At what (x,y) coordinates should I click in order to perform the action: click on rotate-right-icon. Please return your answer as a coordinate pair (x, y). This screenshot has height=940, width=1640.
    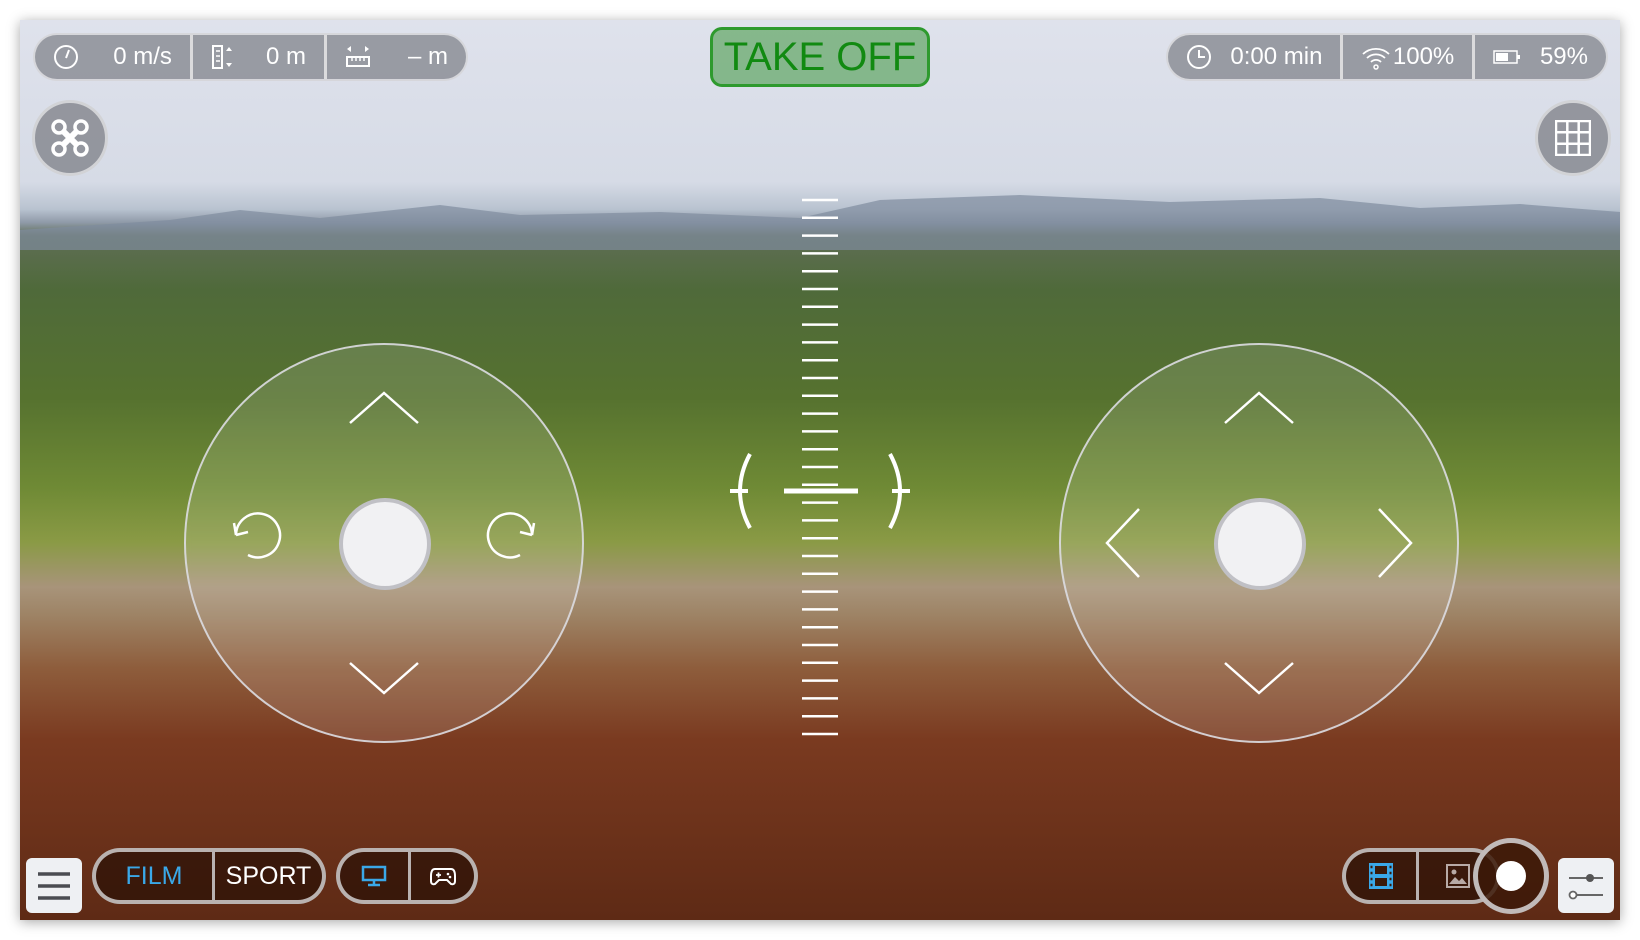
    Looking at the image, I should click on (511, 535).